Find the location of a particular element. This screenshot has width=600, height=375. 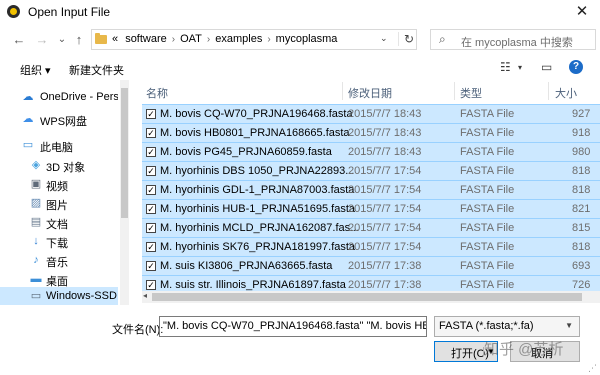

sidebar-item-videos: ▣ 视频 is located at coordinates (59, 185).